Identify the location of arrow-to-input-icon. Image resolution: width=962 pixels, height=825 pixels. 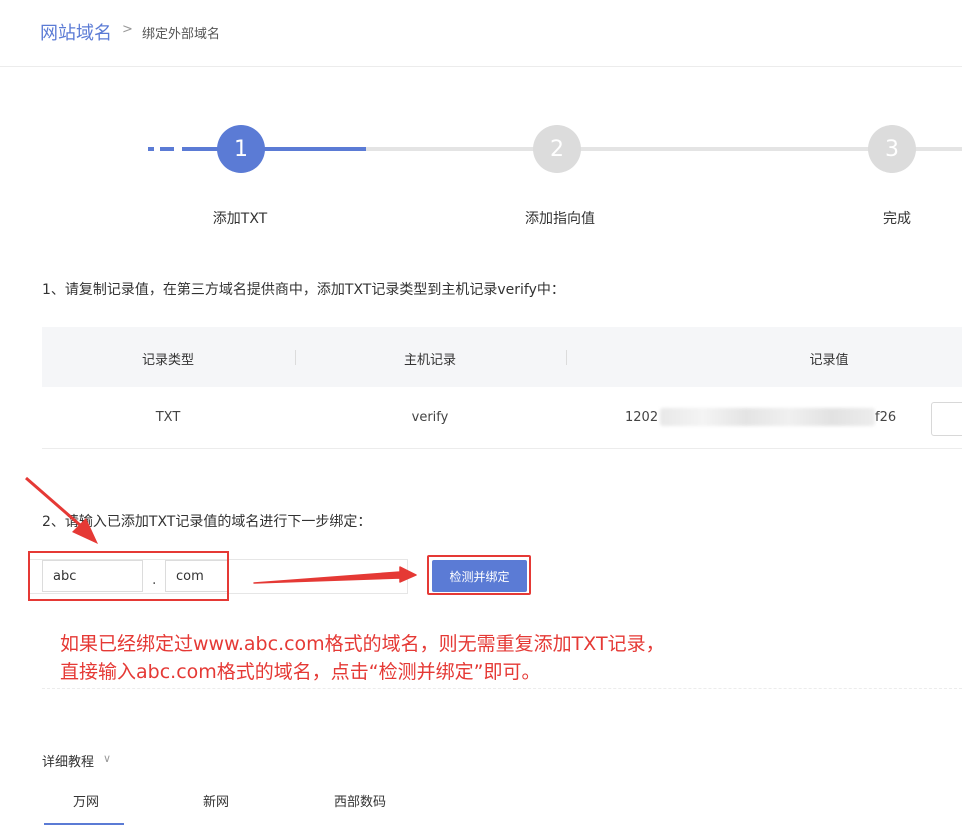
(61, 510).